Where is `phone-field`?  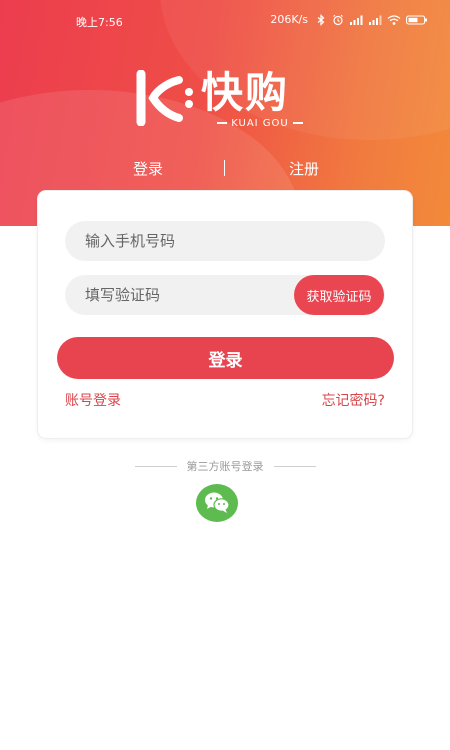
phone-field is located at coordinates (225, 241).